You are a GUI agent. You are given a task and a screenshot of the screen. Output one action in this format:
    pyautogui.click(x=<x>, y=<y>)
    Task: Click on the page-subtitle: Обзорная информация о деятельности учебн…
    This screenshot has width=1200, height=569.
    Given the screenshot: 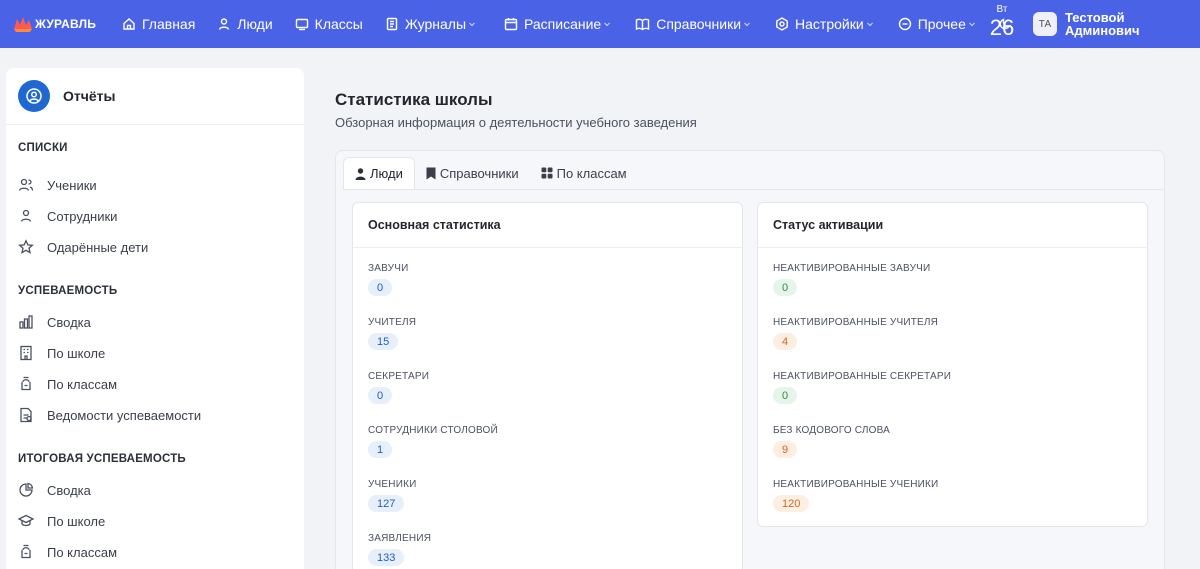 What is the action you would take?
    pyautogui.click(x=516, y=122)
    